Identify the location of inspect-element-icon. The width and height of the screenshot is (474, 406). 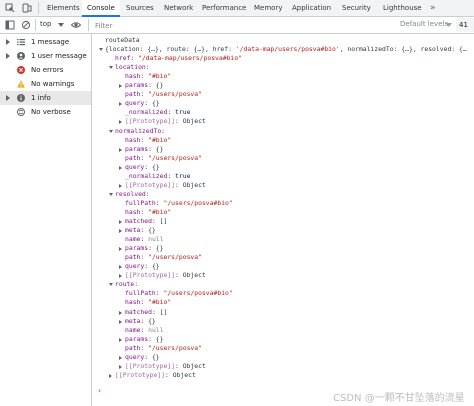
(10, 8).